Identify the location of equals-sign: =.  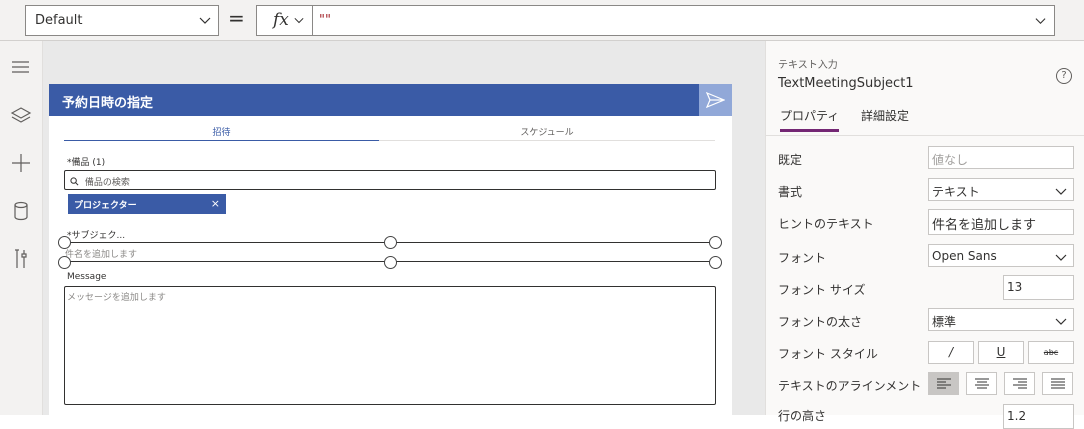
(236, 18).